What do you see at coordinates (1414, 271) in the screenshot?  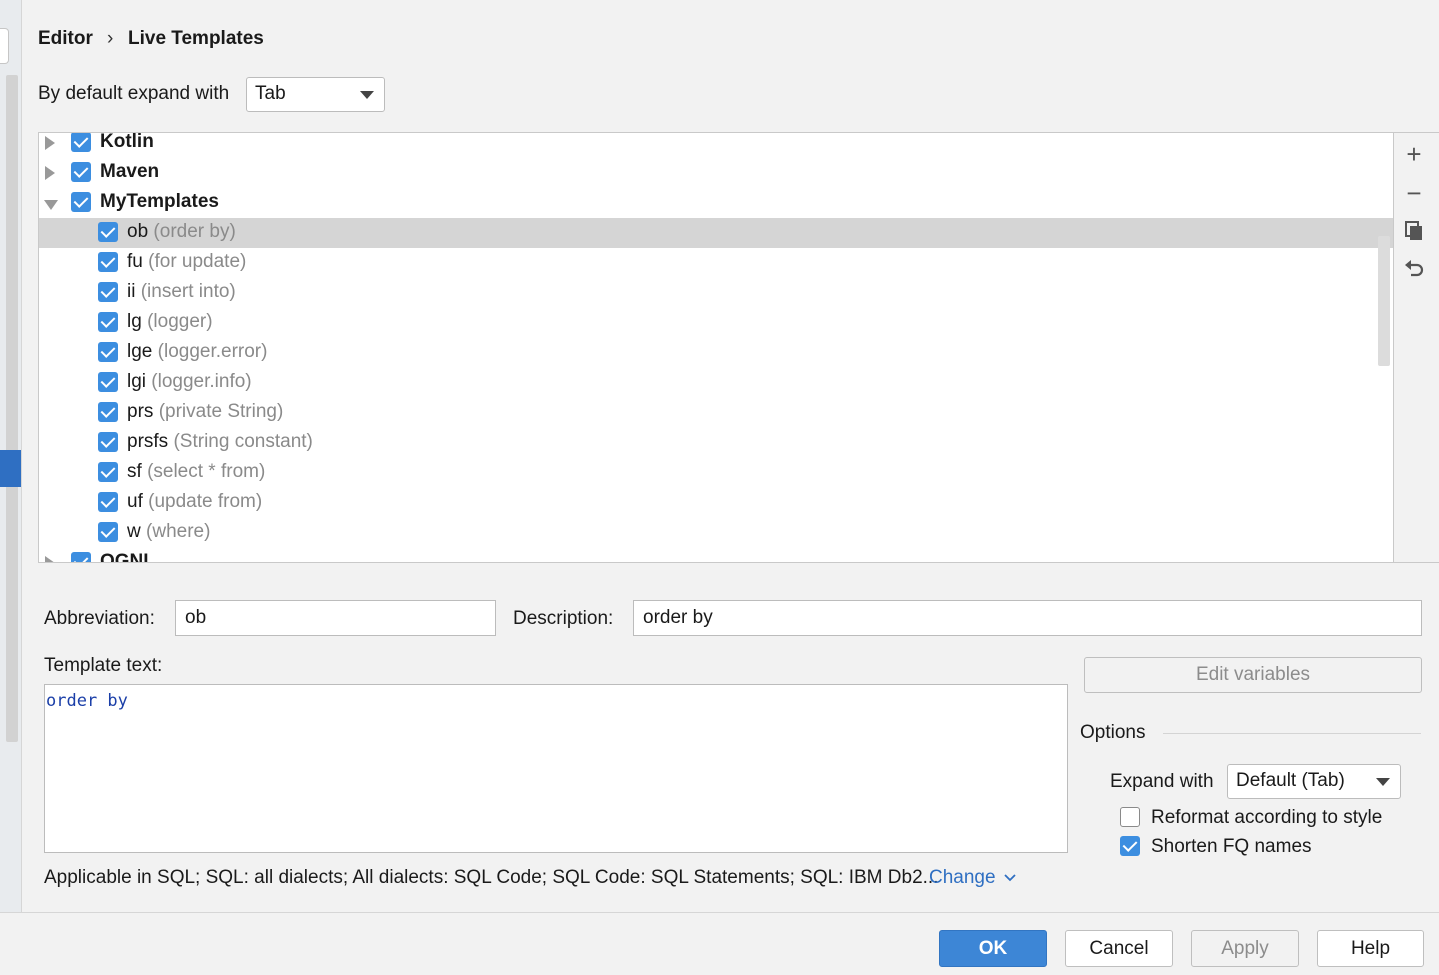 I see `undo-icon` at bounding box center [1414, 271].